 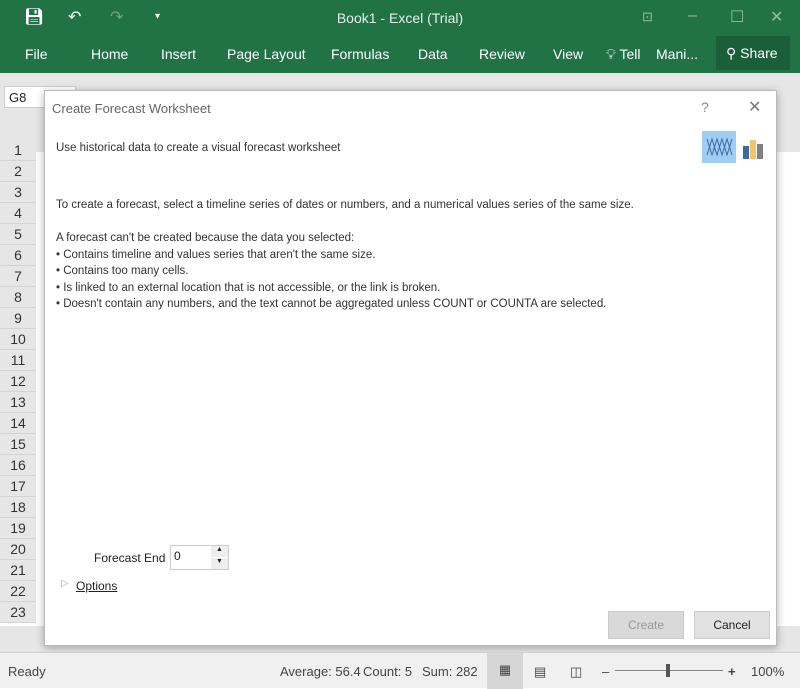 I want to click on row-header: 6, so click(x=18, y=255).